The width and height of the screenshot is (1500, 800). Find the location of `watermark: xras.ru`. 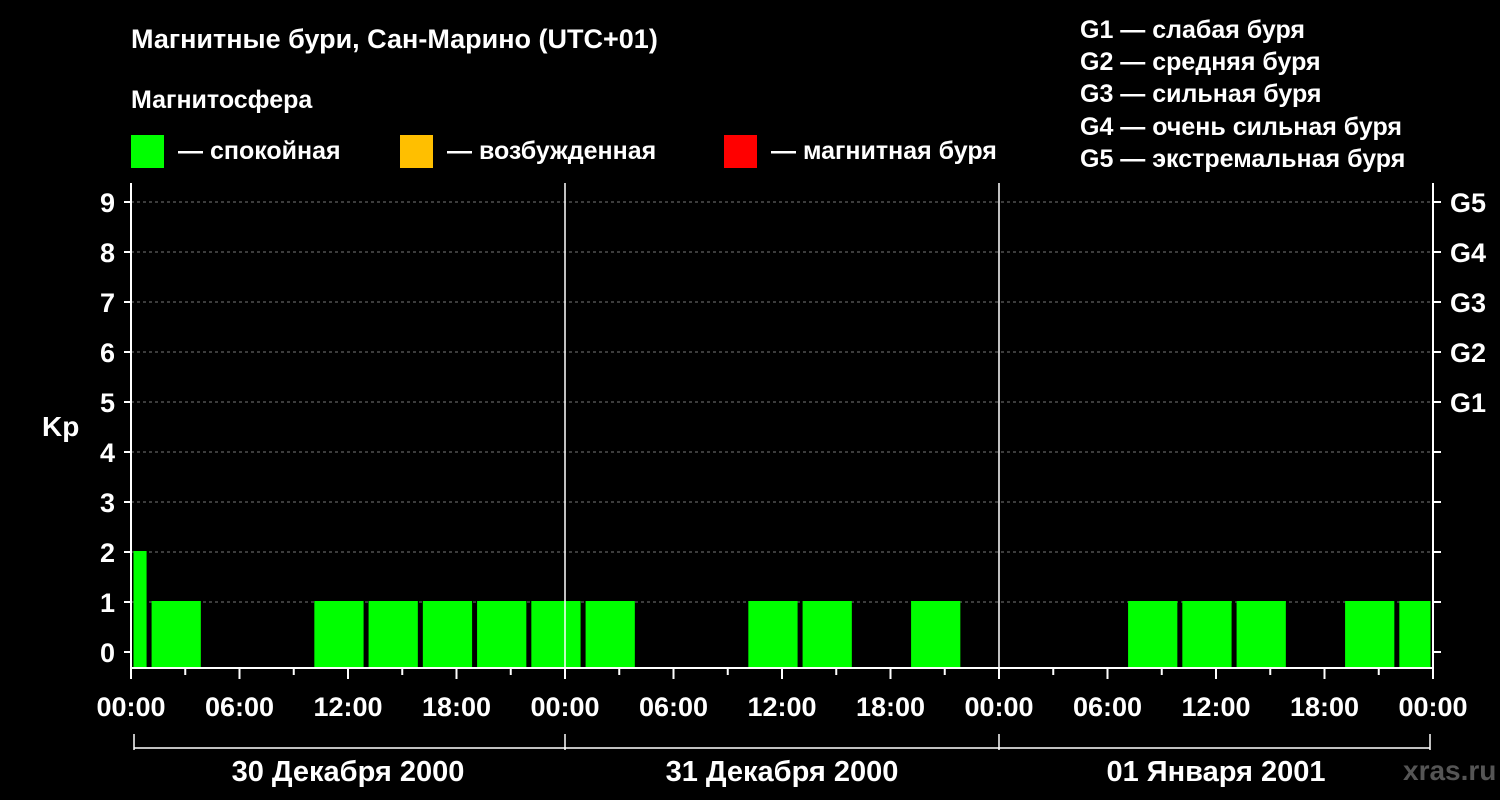

watermark: xras.ru is located at coordinates (1450, 770).